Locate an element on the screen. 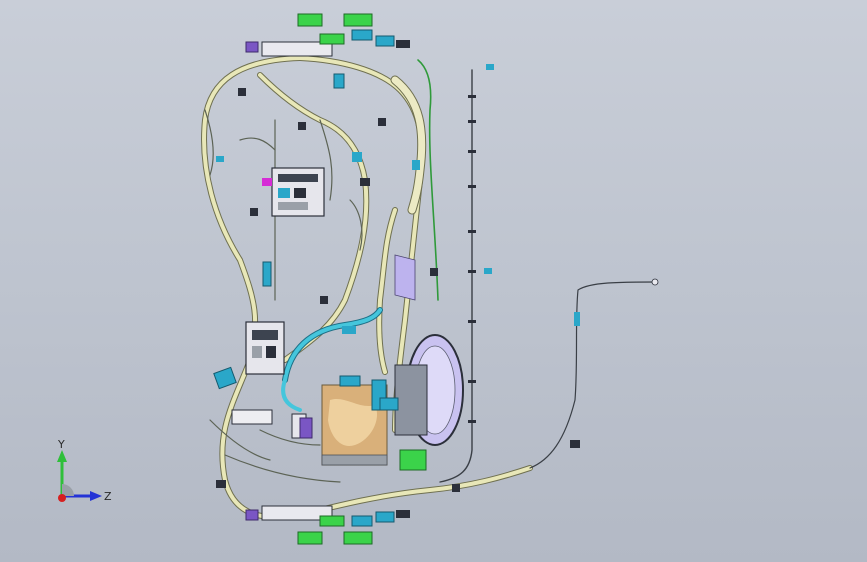 The height and width of the screenshot is (562, 867). y-axis-arrow is located at coordinates (62, 456).